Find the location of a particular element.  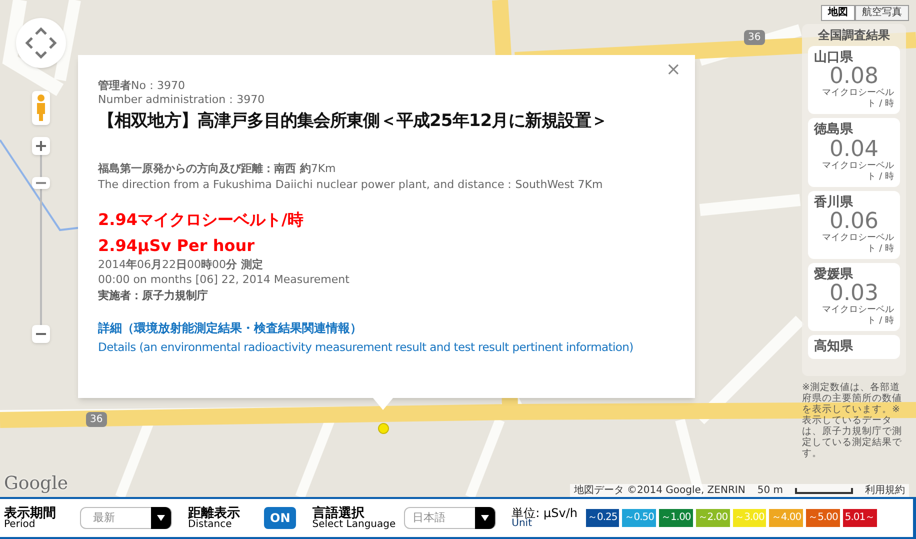

direction-distance-english: The direction from a Fukushima Daiichi nuclear power plant, and distance：SouthWest 7Km is located at coordinates (351, 185).